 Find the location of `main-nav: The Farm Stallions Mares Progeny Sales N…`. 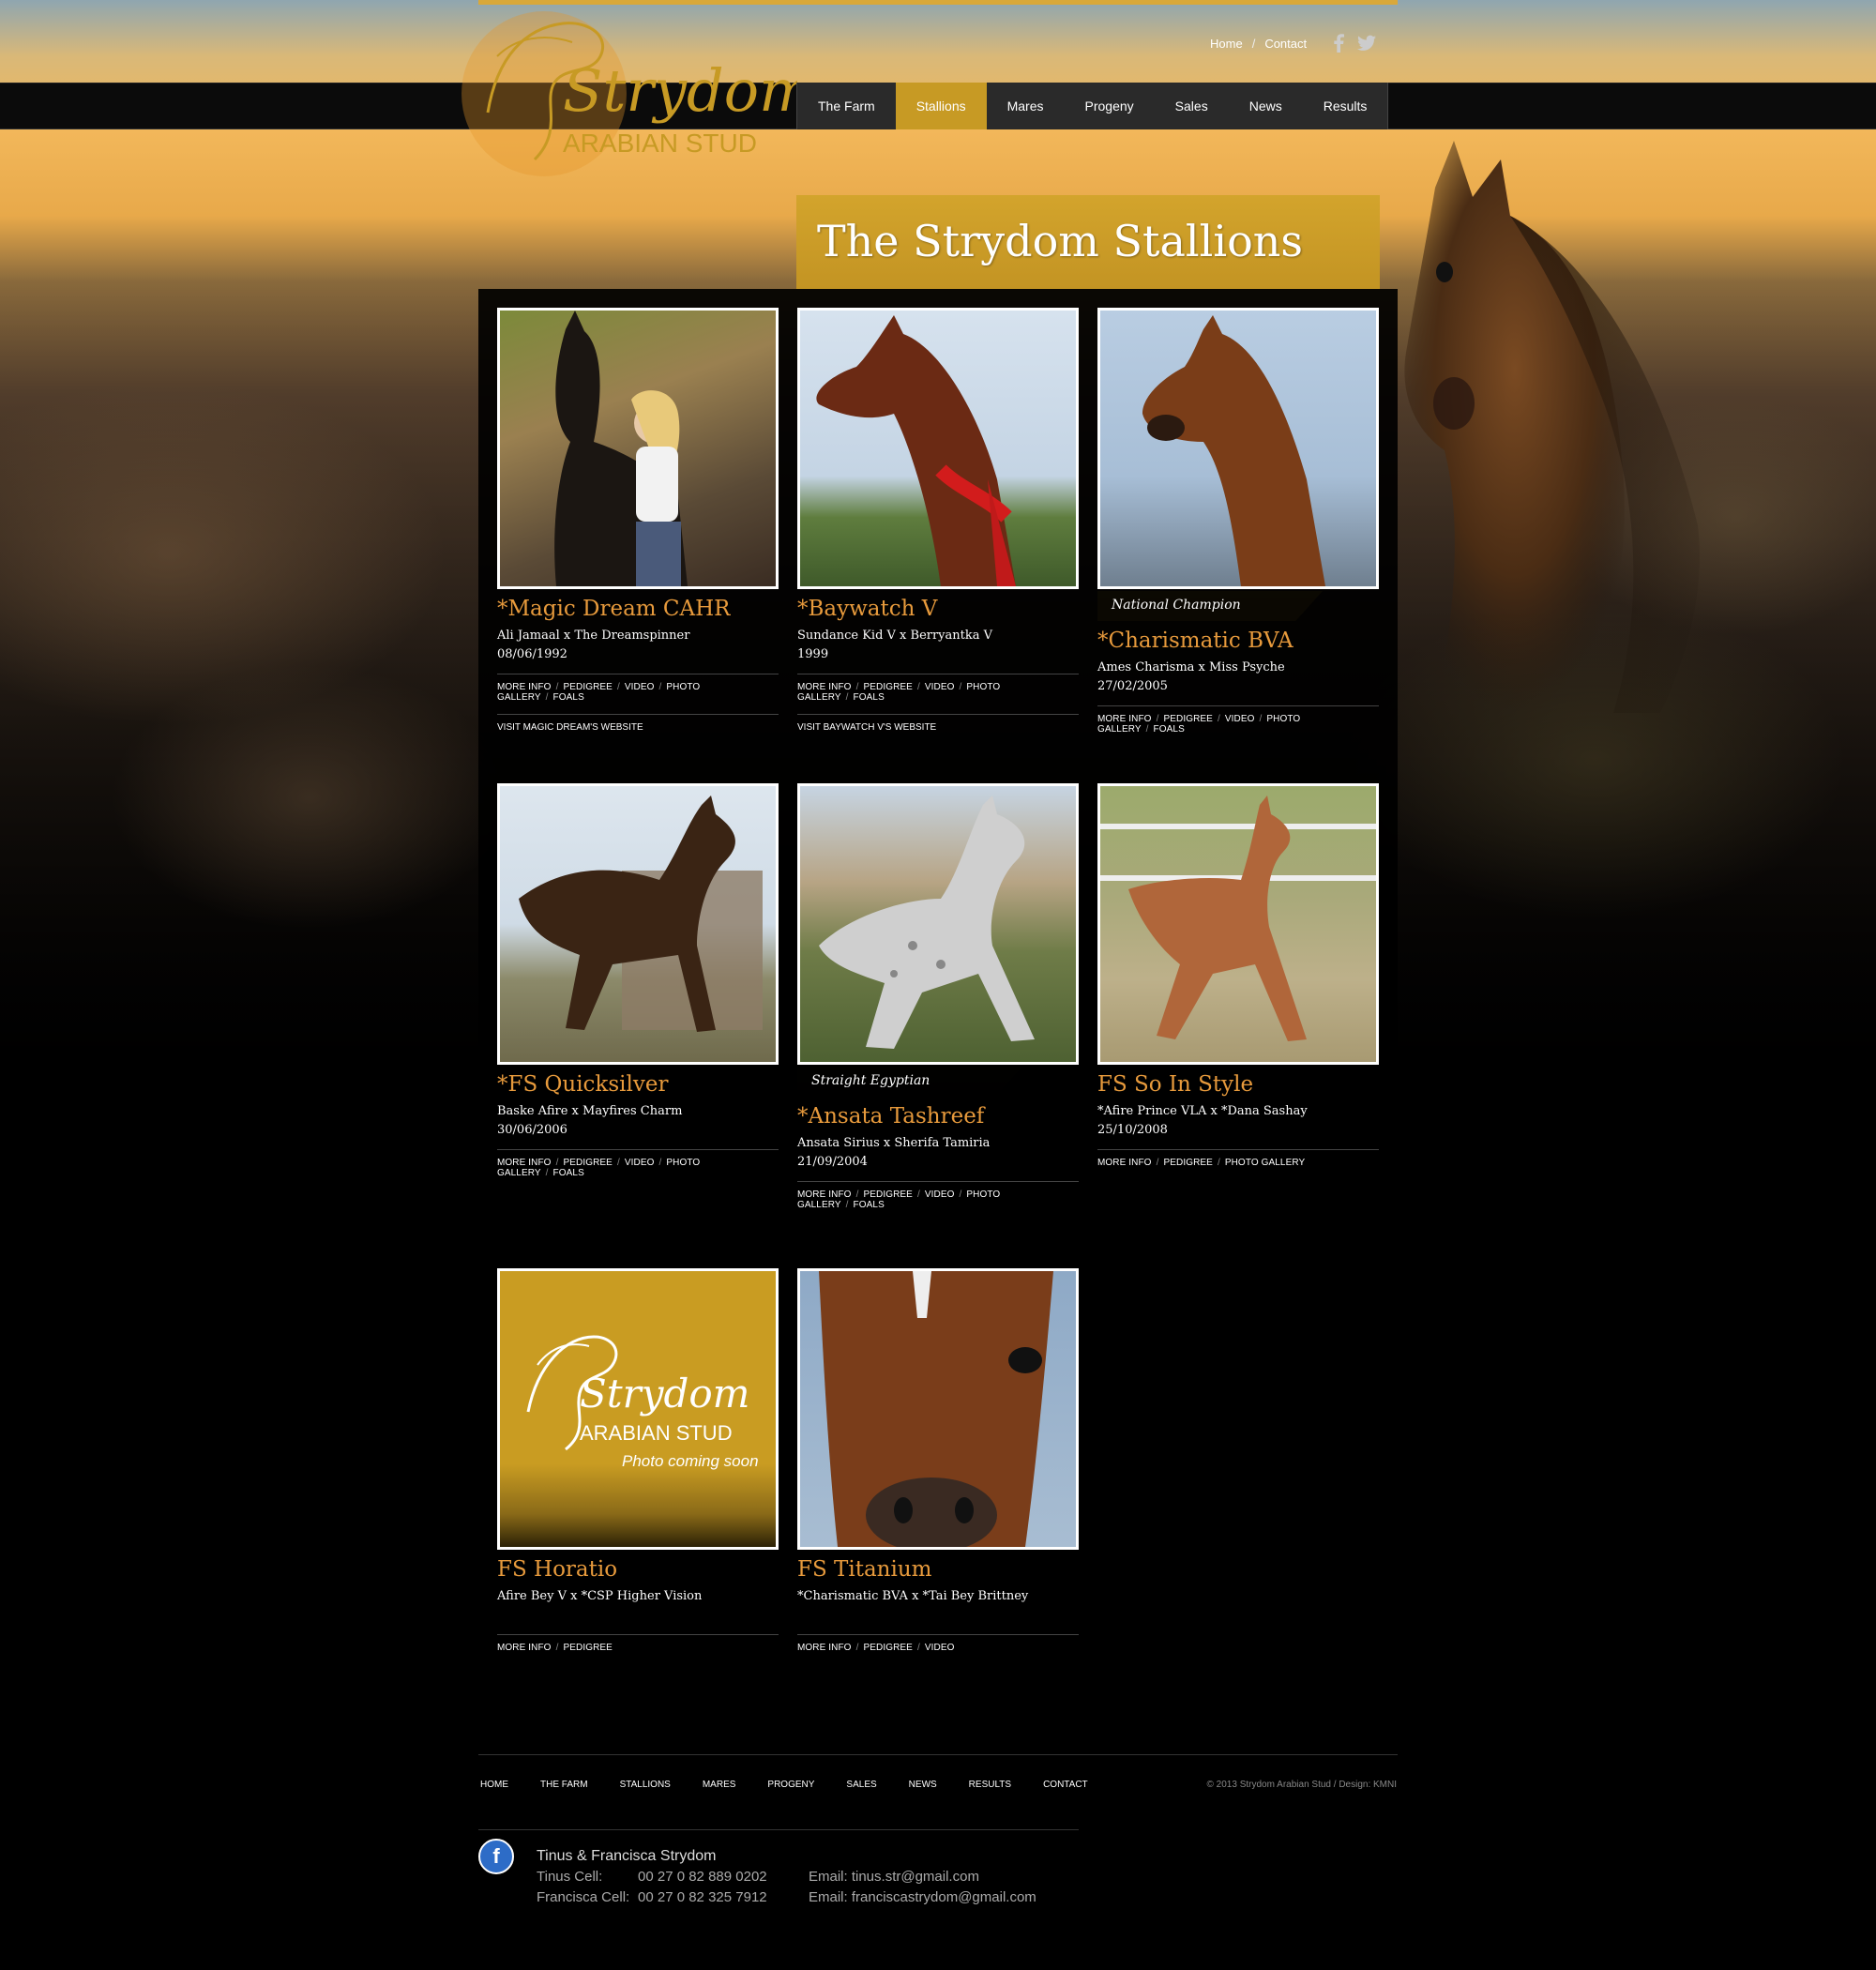

main-nav: The Farm Stallions Mares Progeny Sales N… is located at coordinates (1092, 106).